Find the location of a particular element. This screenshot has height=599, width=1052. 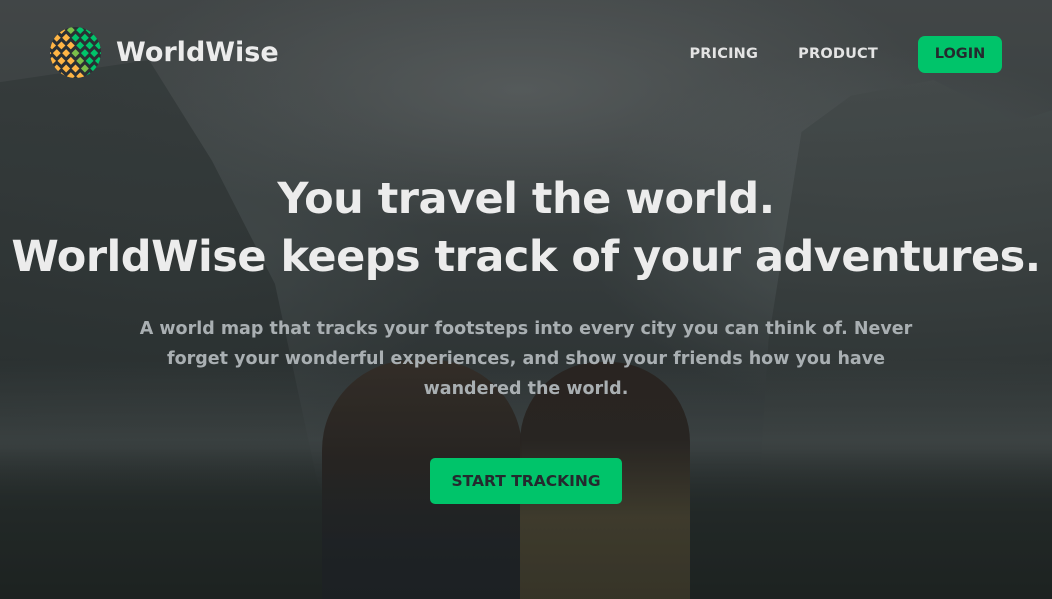

nav-links: PRICING PRODUCT LOGIN is located at coordinates (845, 54).